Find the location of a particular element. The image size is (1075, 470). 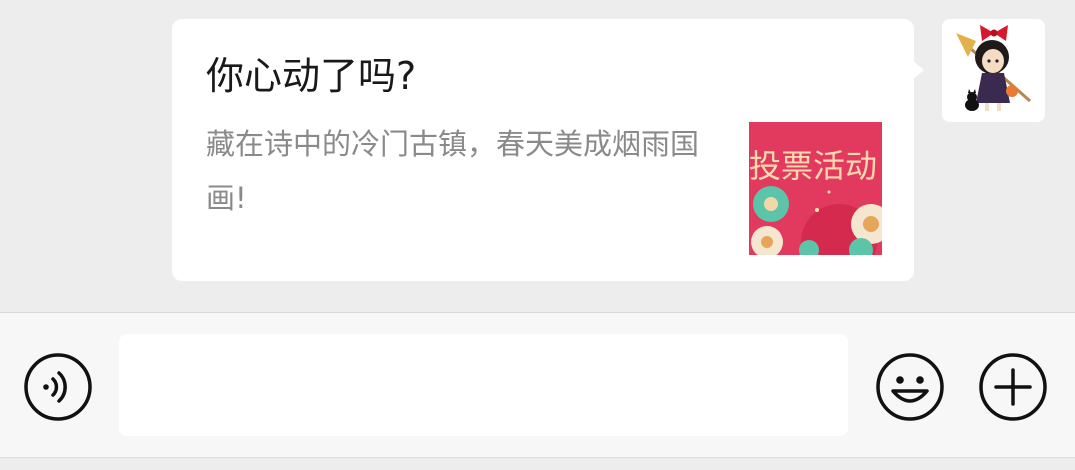

bubble-tail is located at coordinates (918, 70).